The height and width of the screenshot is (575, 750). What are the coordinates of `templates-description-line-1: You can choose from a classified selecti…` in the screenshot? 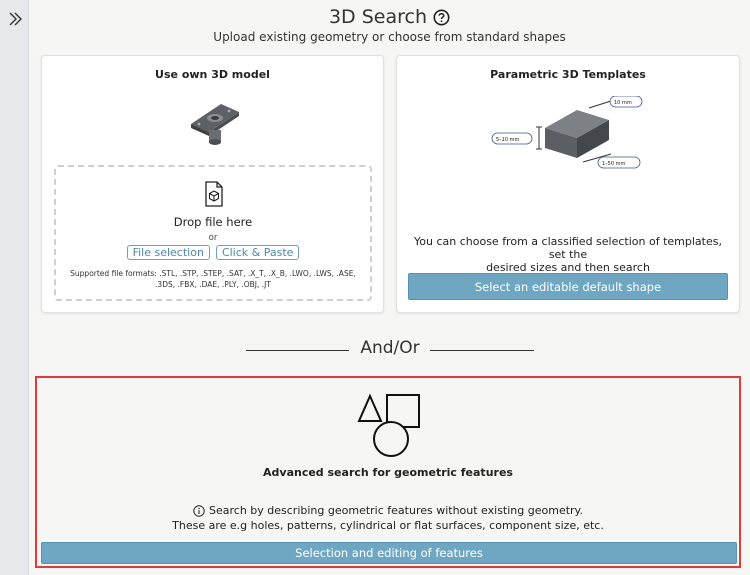 It's located at (568, 248).